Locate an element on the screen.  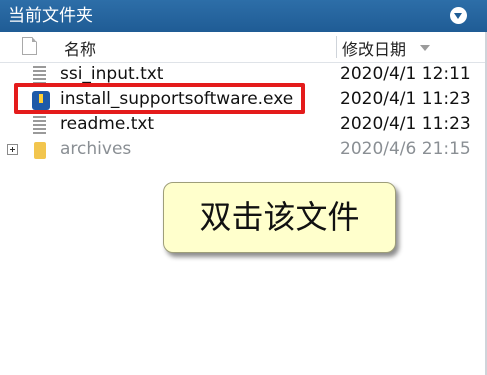
file-name: readme.txt is located at coordinates (107, 124).